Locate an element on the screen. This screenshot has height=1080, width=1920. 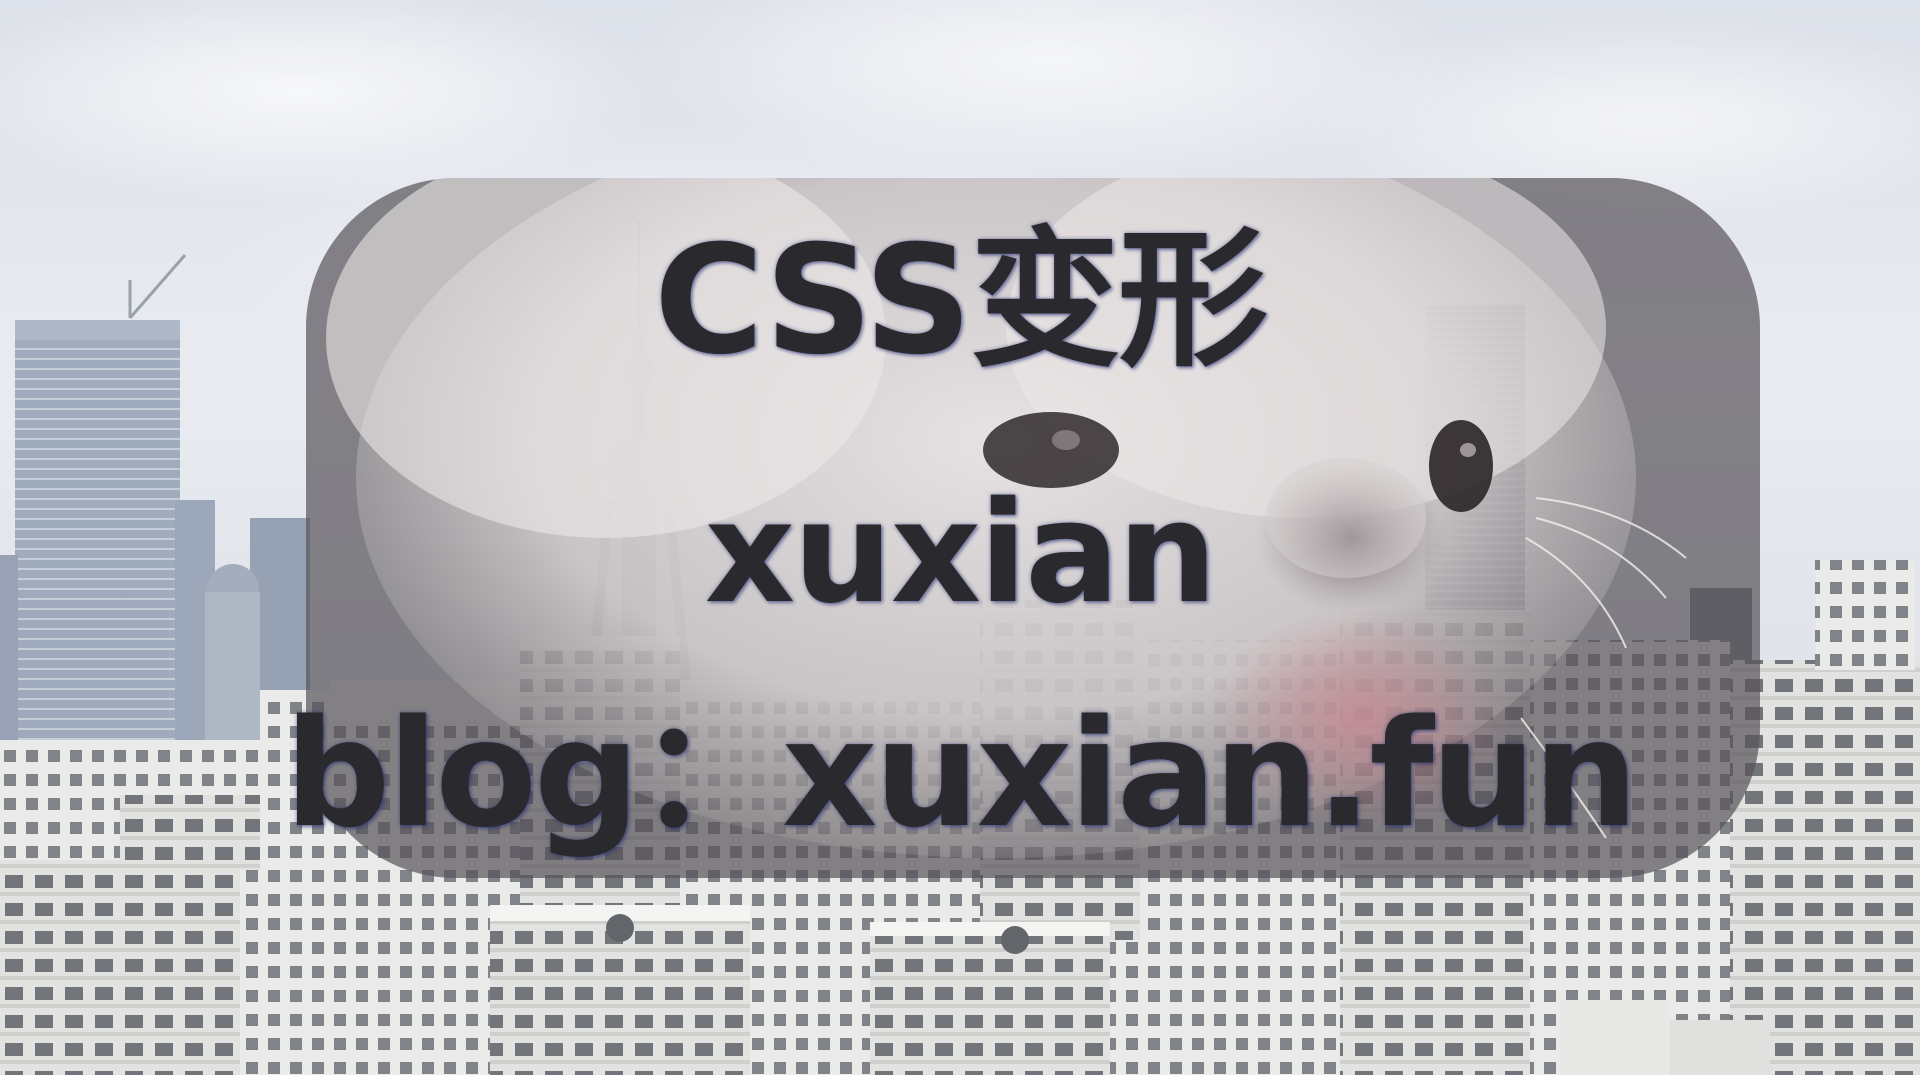
author-name: xuxian is located at coordinates (960, 553).